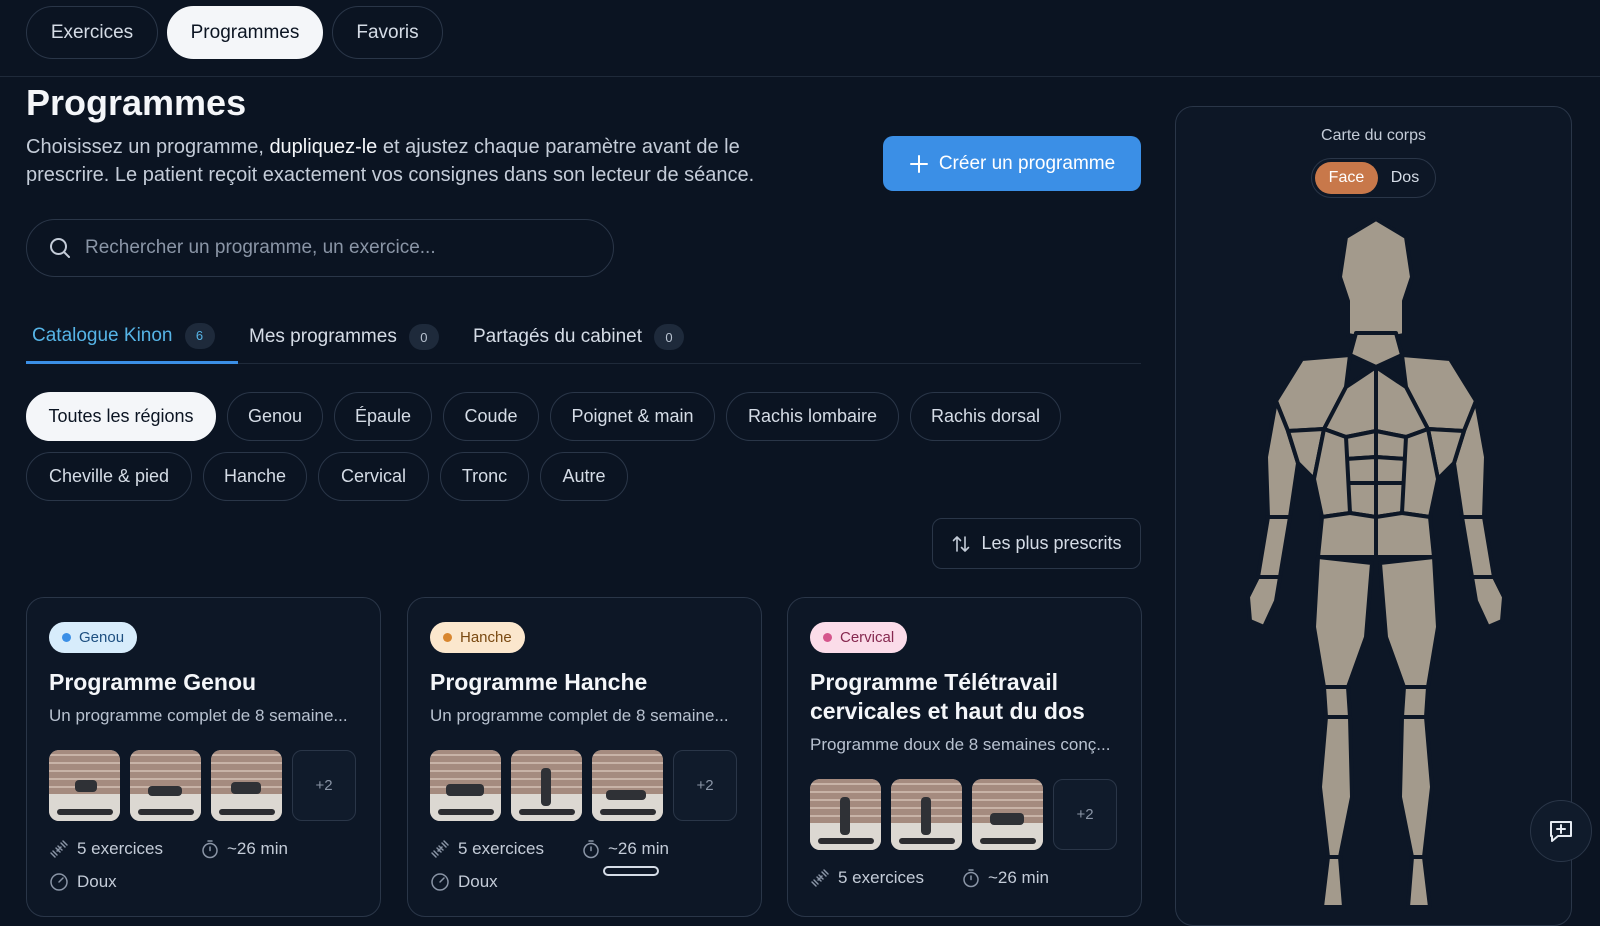  Describe the element at coordinates (60, 248) in the screenshot. I see `search-icon` at that location.